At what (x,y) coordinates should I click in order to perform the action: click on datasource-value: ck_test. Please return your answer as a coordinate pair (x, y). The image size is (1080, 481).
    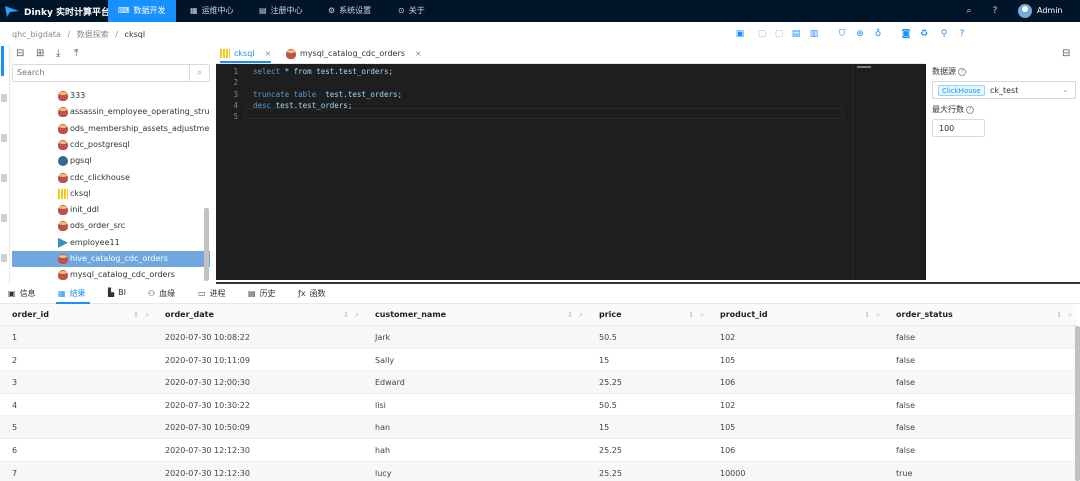
    Looking at the image, I should click on (1004, 90).